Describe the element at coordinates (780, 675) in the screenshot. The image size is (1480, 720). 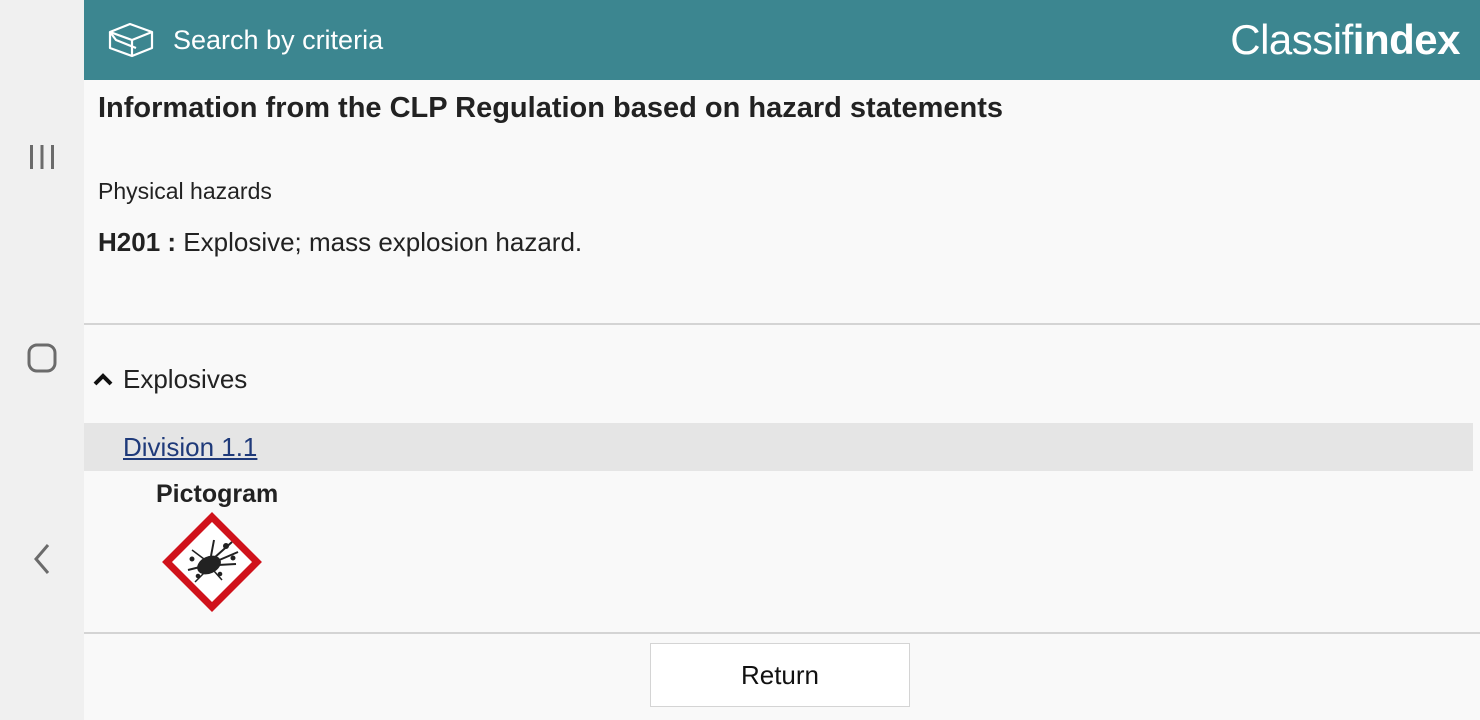
I see `return-button: Return` at that location.